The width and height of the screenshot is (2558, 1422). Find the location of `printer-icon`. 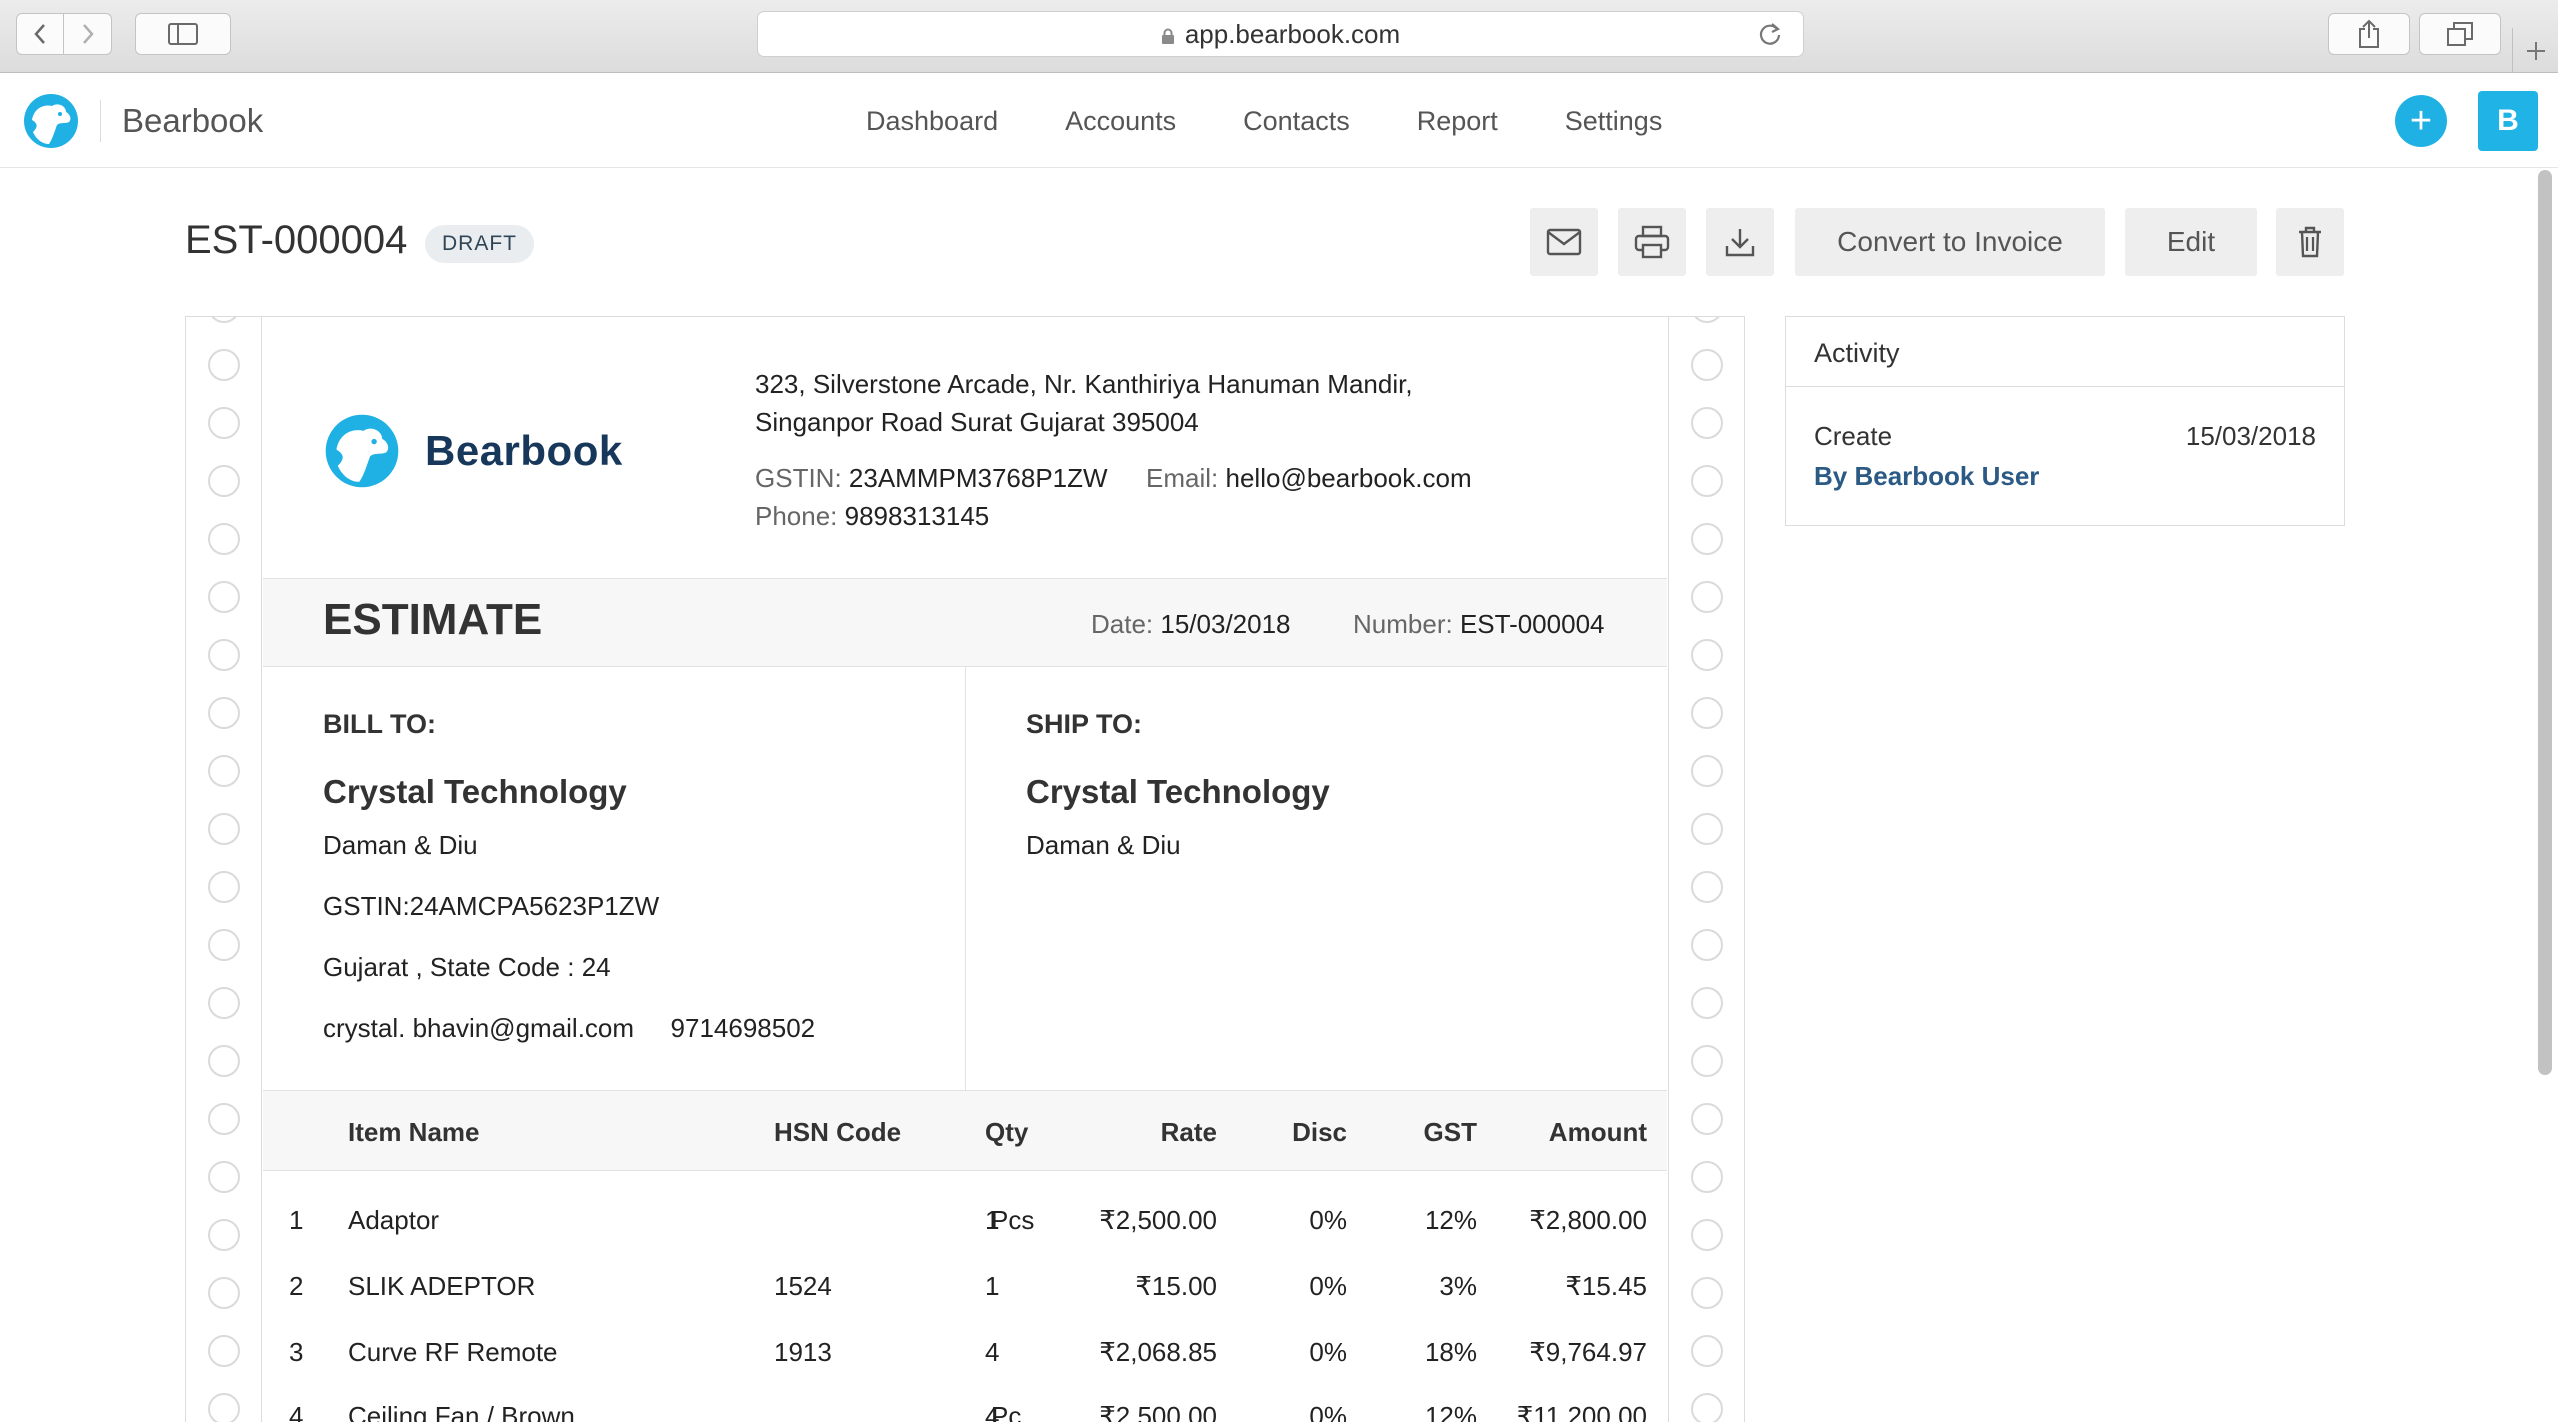

printer-icon is located at coordinates (1652, 242).